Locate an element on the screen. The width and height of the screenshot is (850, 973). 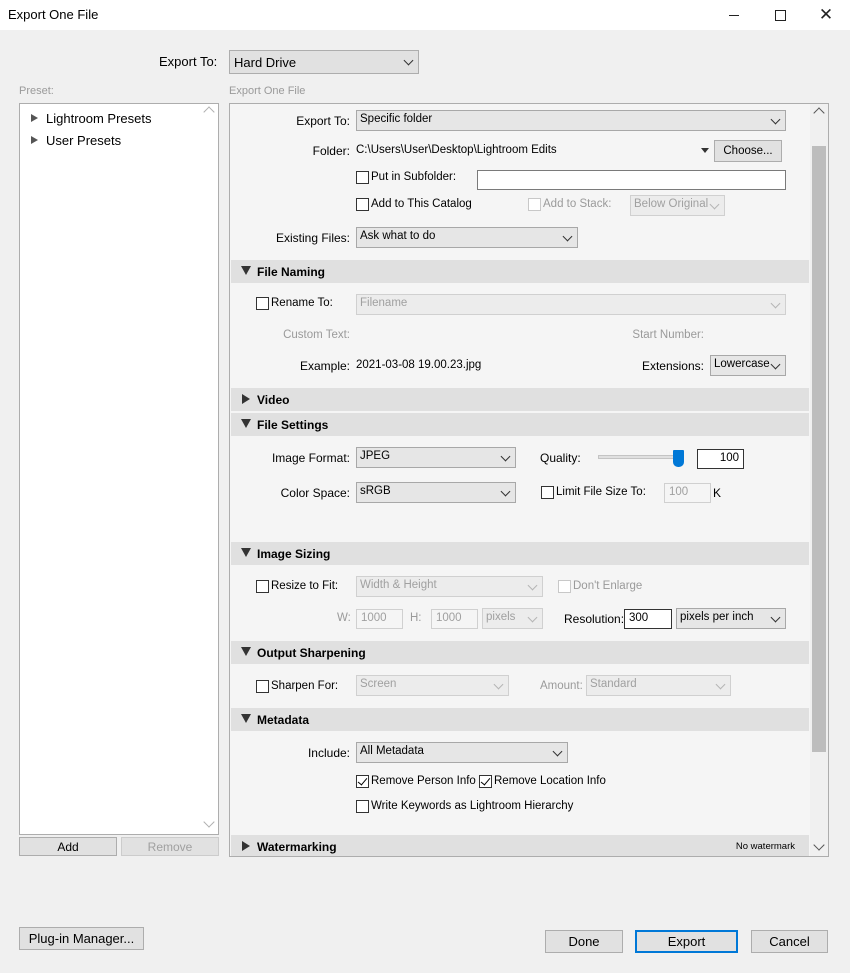
section-title: Output Sharpening is located at coordinates (311, 653).